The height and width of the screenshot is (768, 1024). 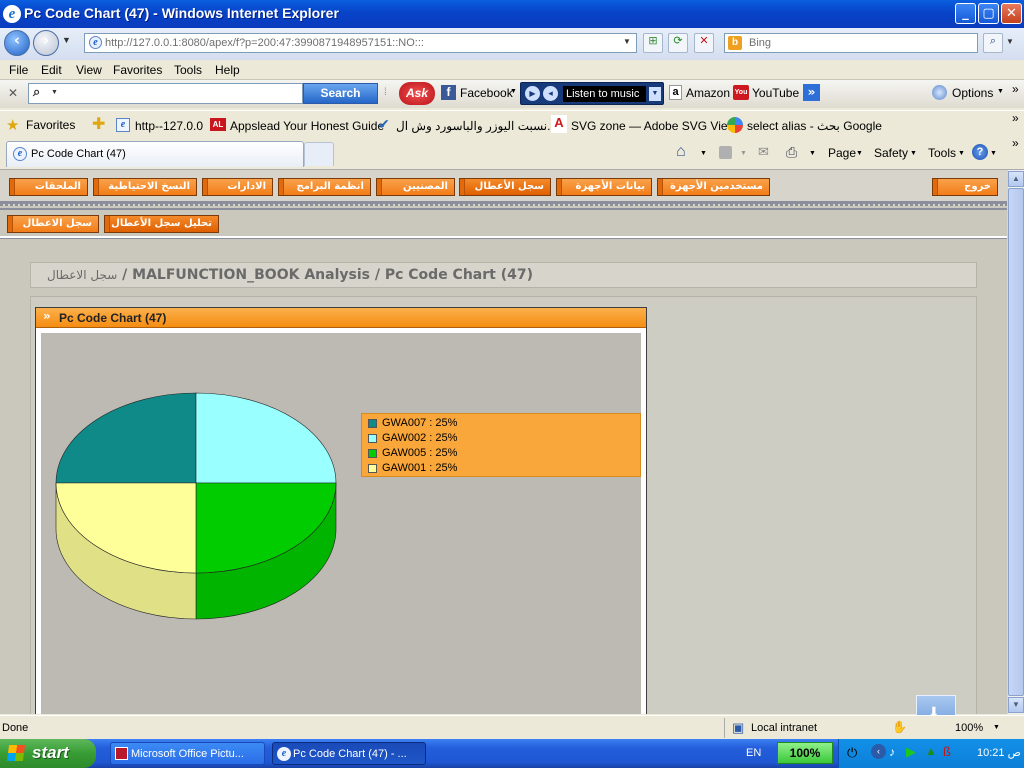 What do you see at coordinates (420, 438) in the screenshot?
I see `legend-label: GAW002 : 25%` at bounding box center [420, 438].